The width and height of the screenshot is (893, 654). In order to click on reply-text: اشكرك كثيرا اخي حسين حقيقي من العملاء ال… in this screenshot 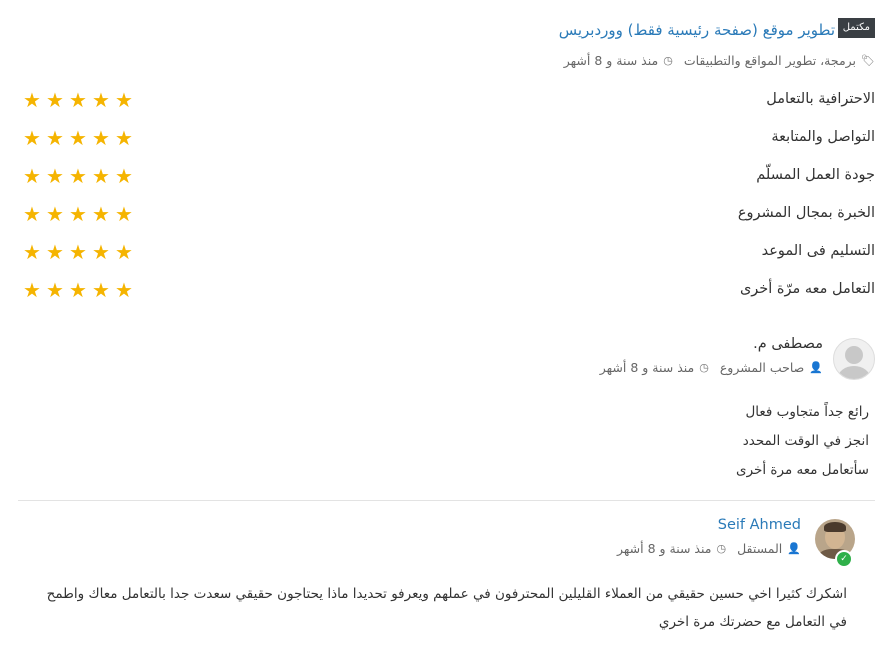, I will do `click(446, 608)`.